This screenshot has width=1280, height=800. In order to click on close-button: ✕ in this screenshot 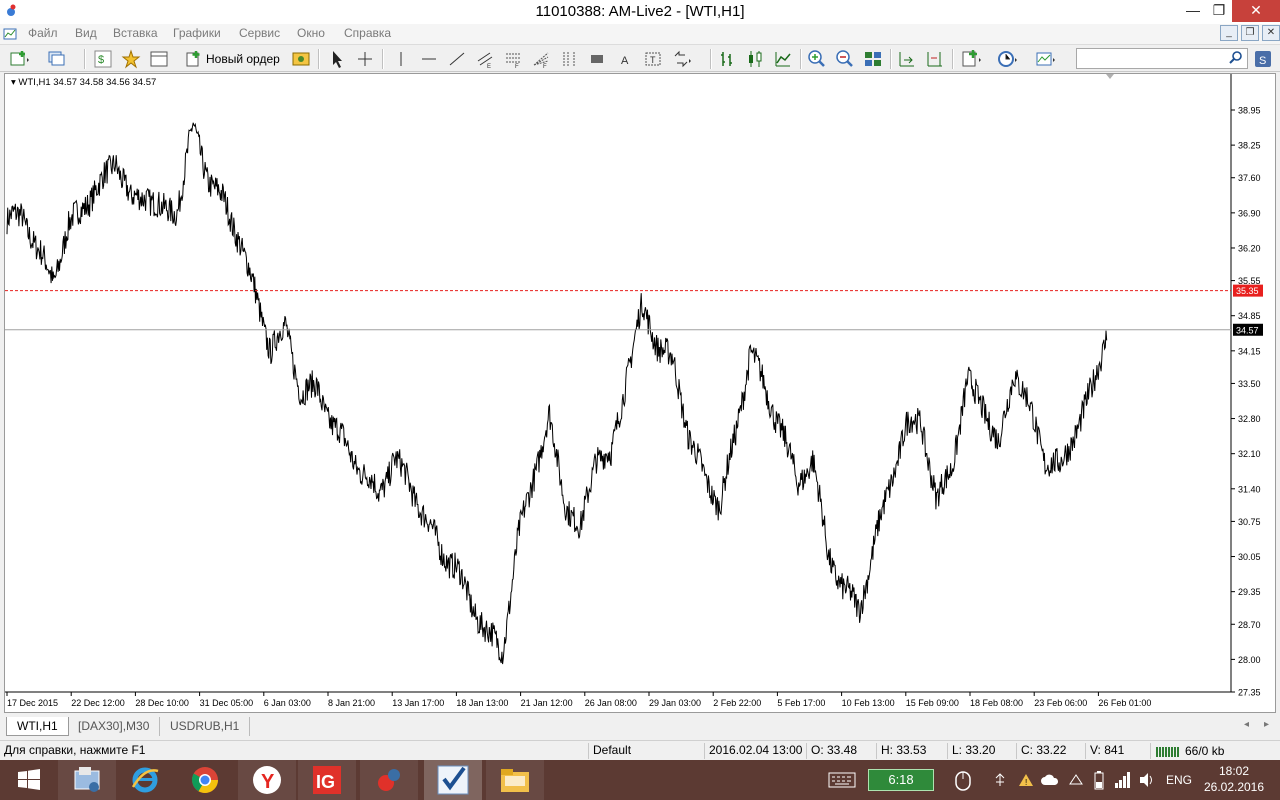, I will do `click(1256, 11)`.